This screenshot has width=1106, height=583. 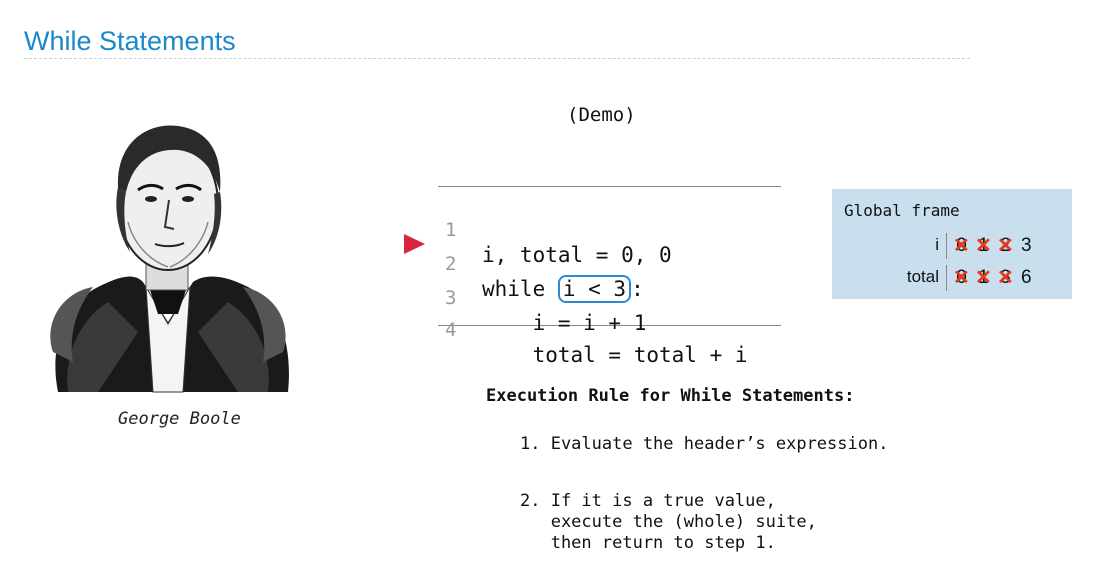 What do you see at coordinates (520, 289) in the screenshot?
I see `while-keyword: while` at bounding box center [520, 289].